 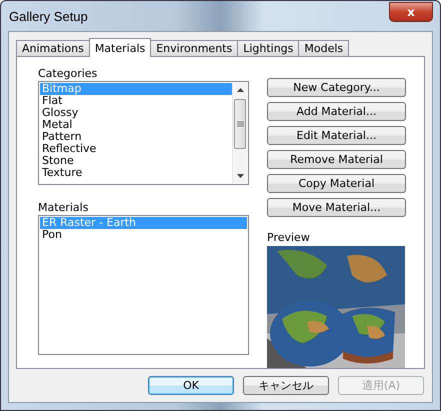 What do you see at coordinates (336, 183) in the screenshot?
I see `action-button: Copy Material` at bounding box center [336, 183].